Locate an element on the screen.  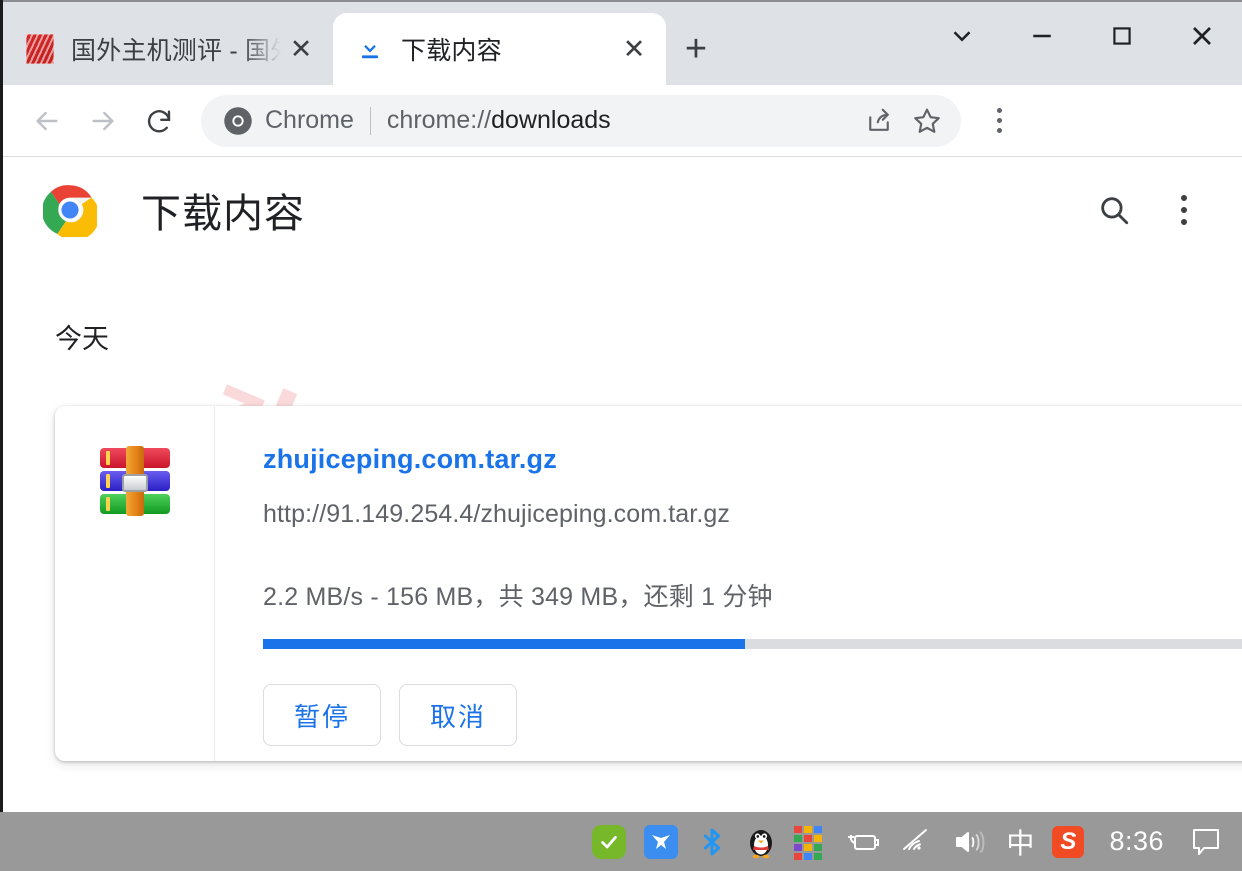
blue-bird-icon is located at coordinates (661, 841).